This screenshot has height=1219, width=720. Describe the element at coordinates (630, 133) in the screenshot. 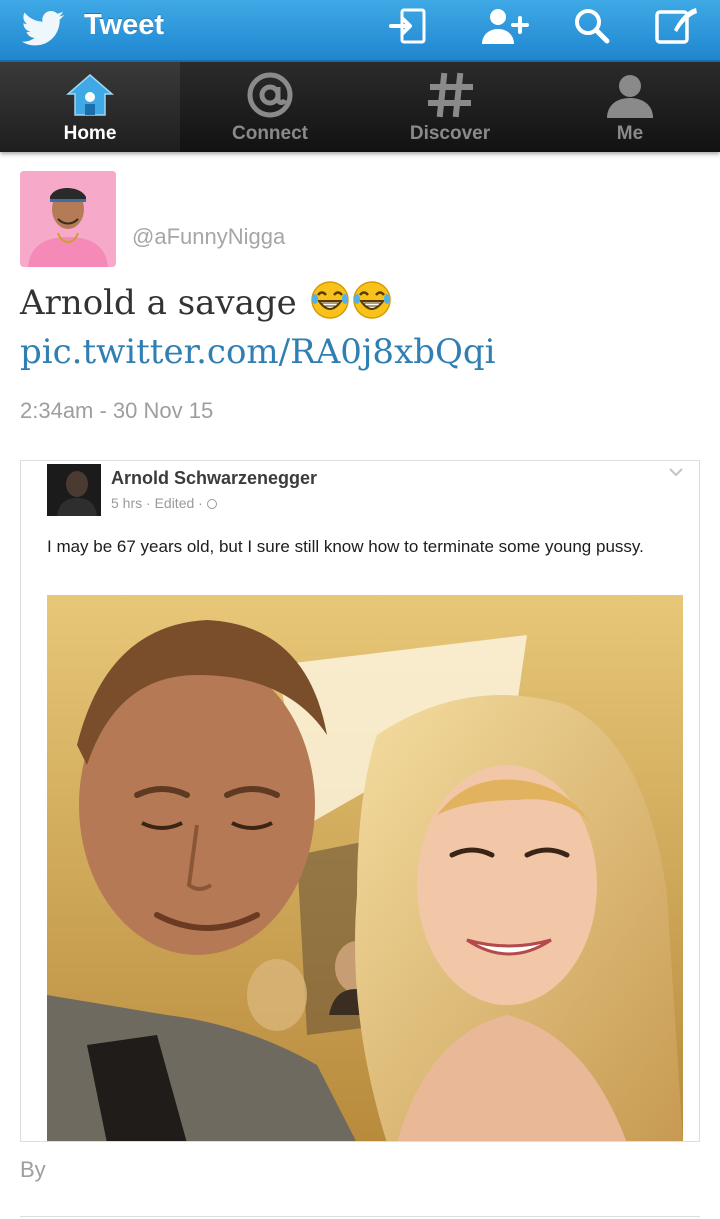

I see `tab-label: Me` at that location.